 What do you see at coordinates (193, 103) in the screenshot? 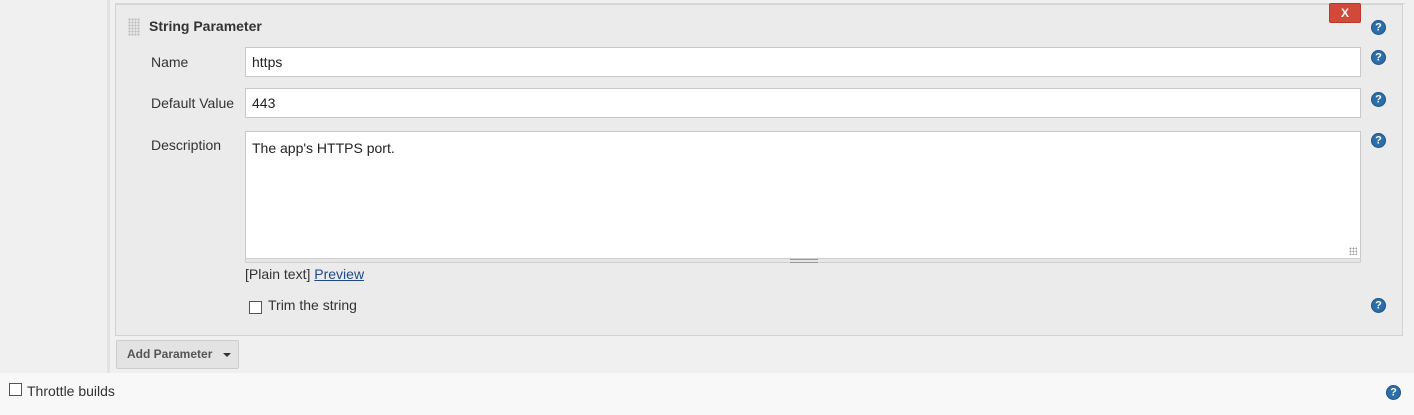
I see `default-value-label: Default Value` at bounding box center [193, 103].